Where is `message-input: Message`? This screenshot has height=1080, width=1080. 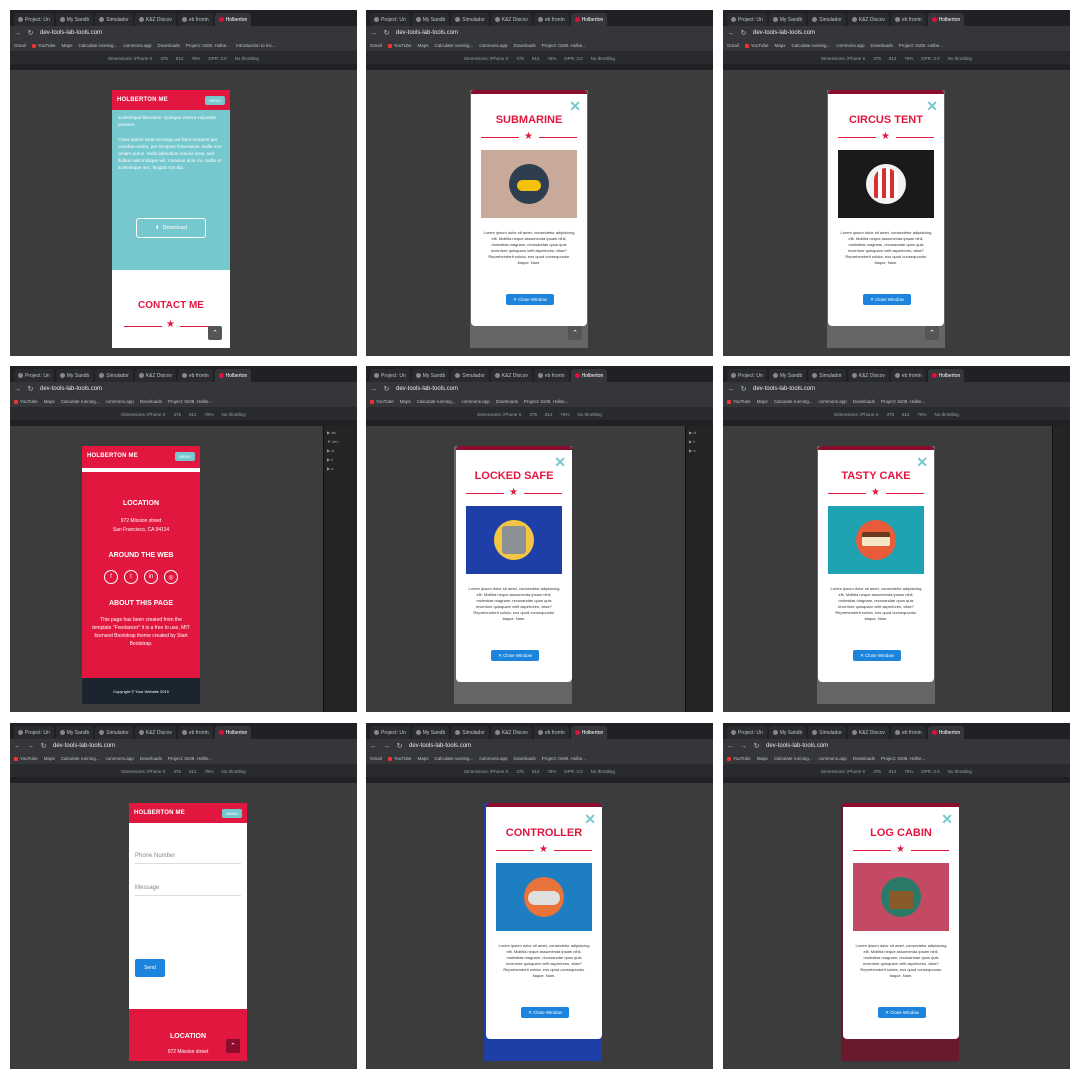
message-input: Message is located at coordinates (188, 890).